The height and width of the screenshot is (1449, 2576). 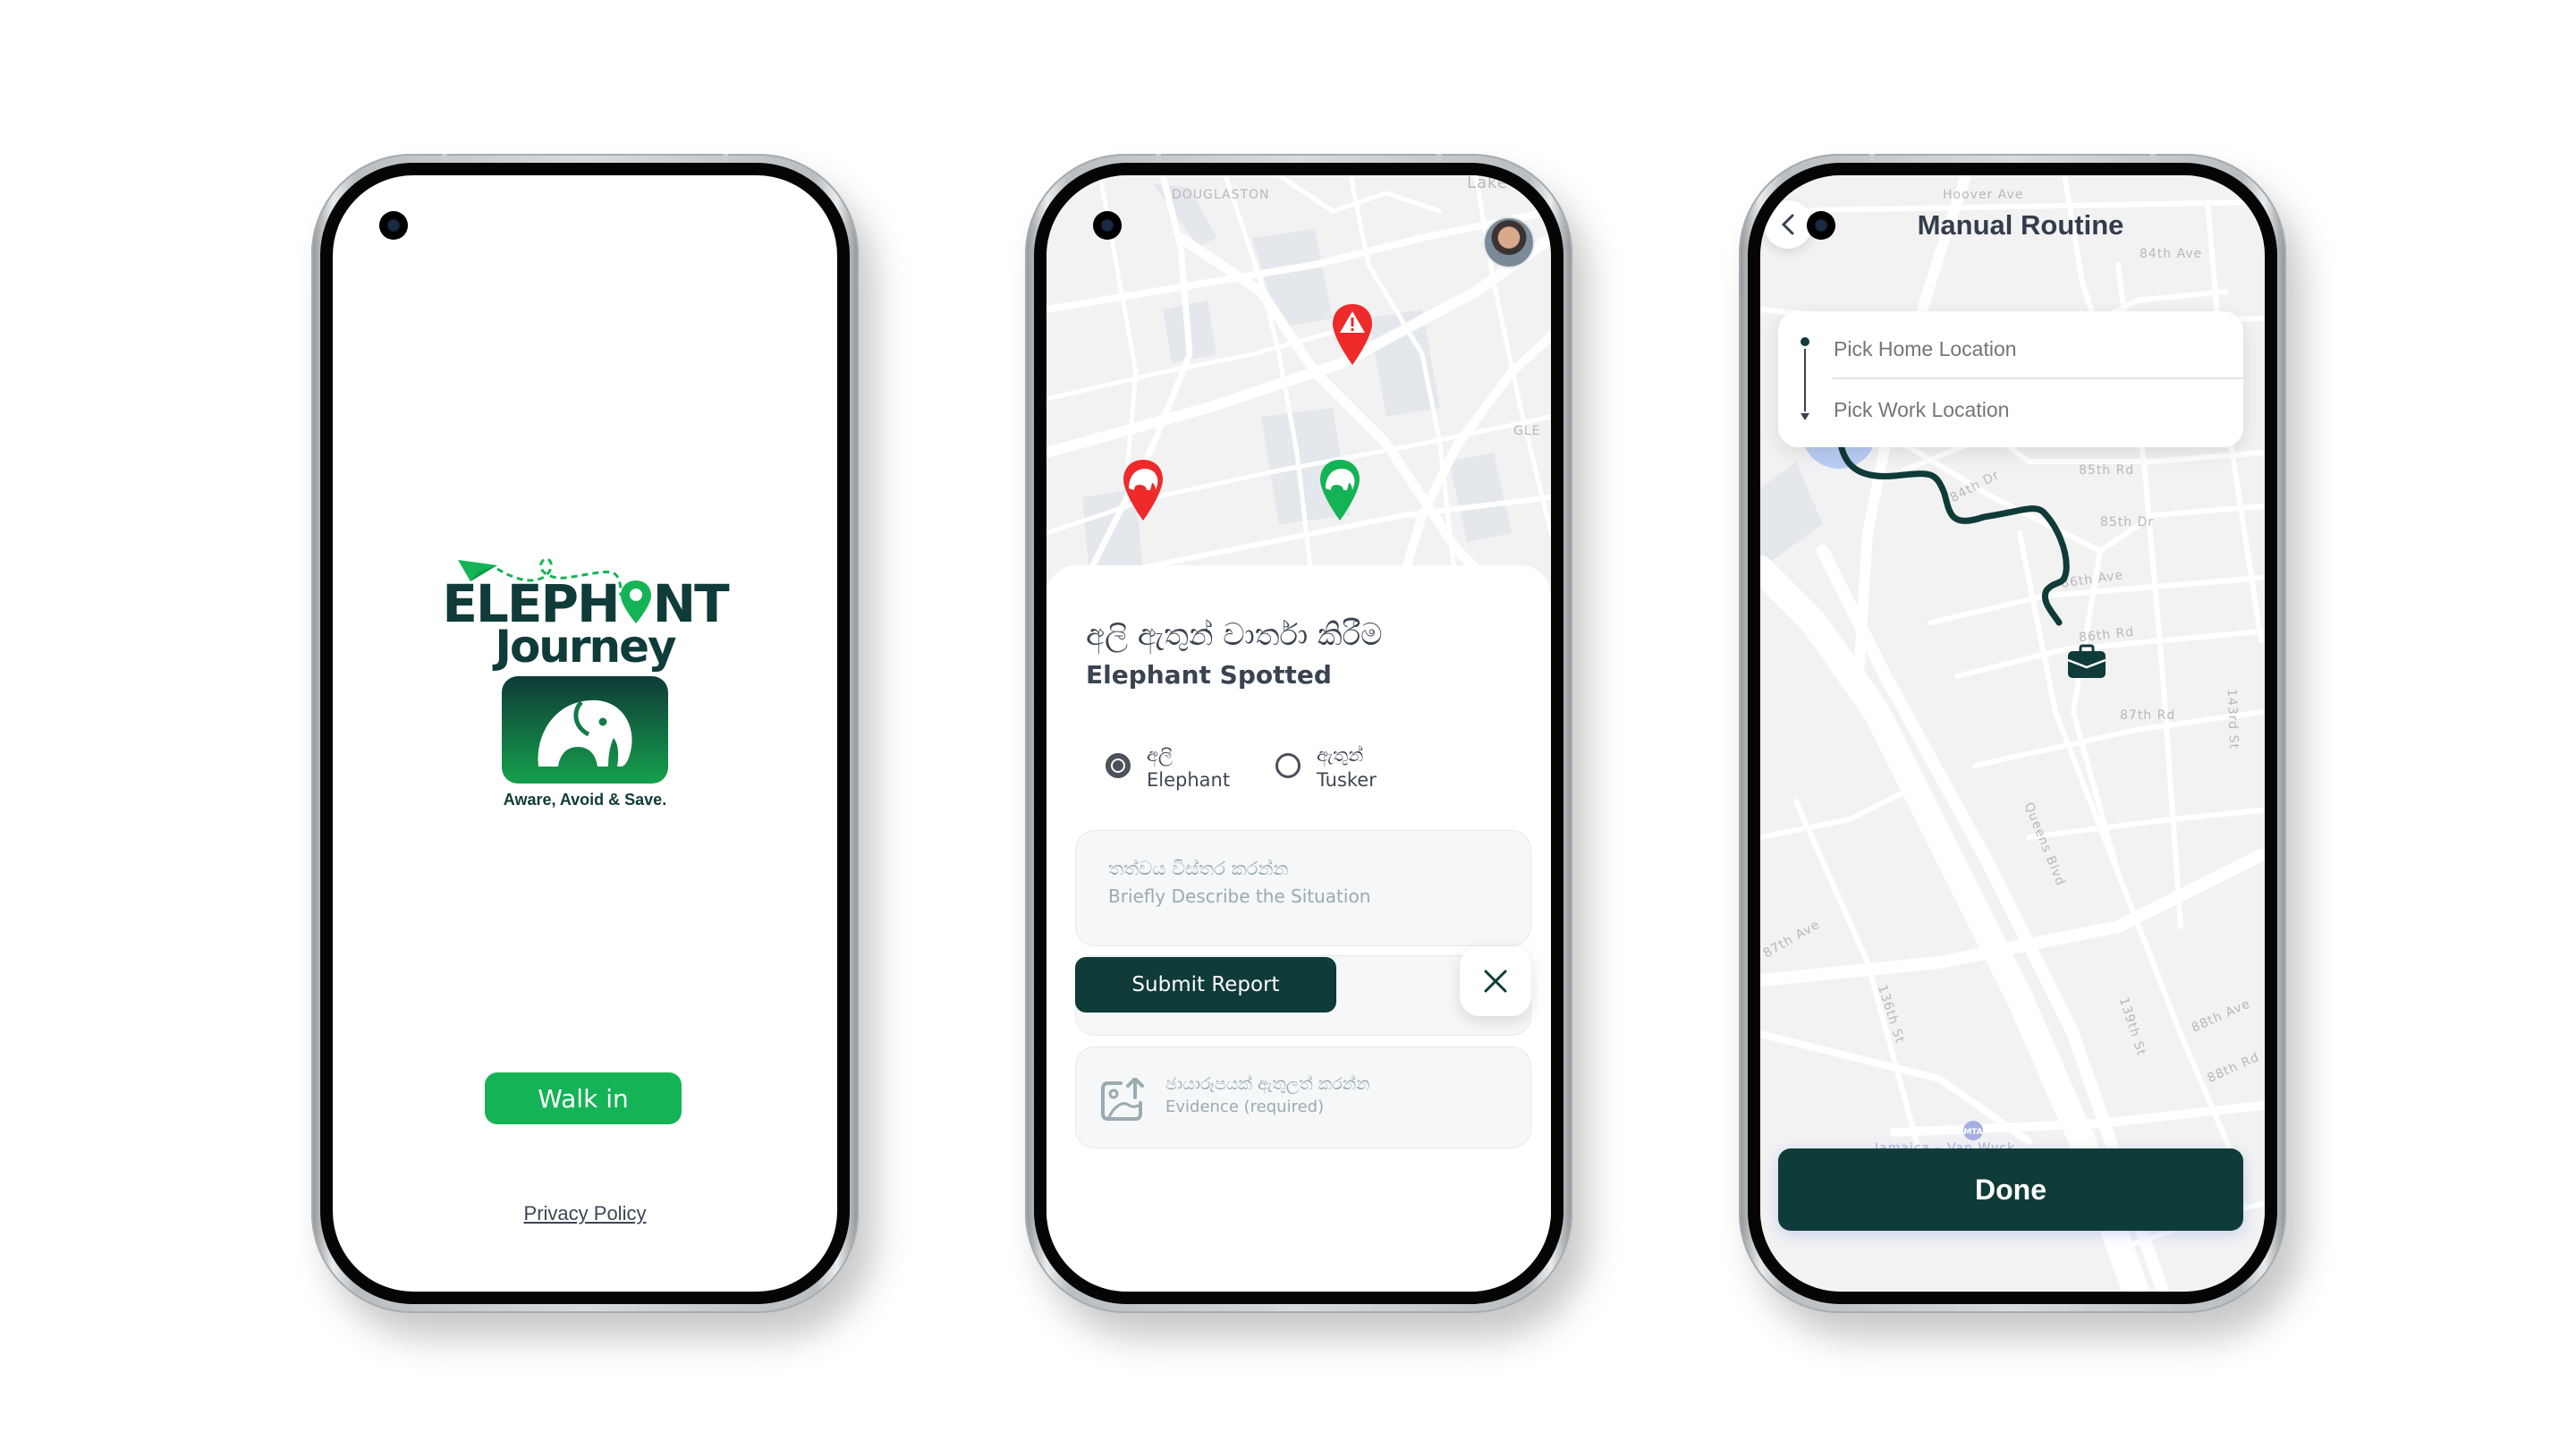 What do you see at coordinates (1340, 755) in the screenshot?
I see `radio-label-sinhala: ඇතුන්` at bounding box center [1340, 755].